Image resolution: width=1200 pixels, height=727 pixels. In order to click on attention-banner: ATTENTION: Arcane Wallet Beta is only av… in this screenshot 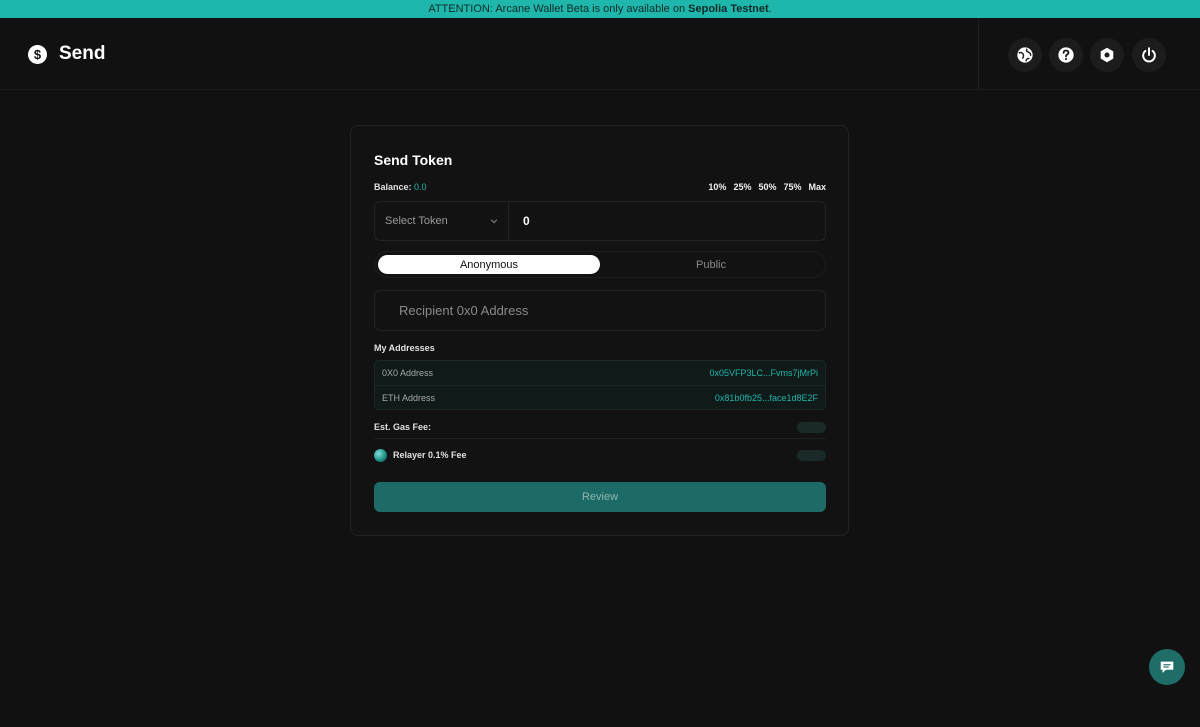, I will do `click(600, 9)`.